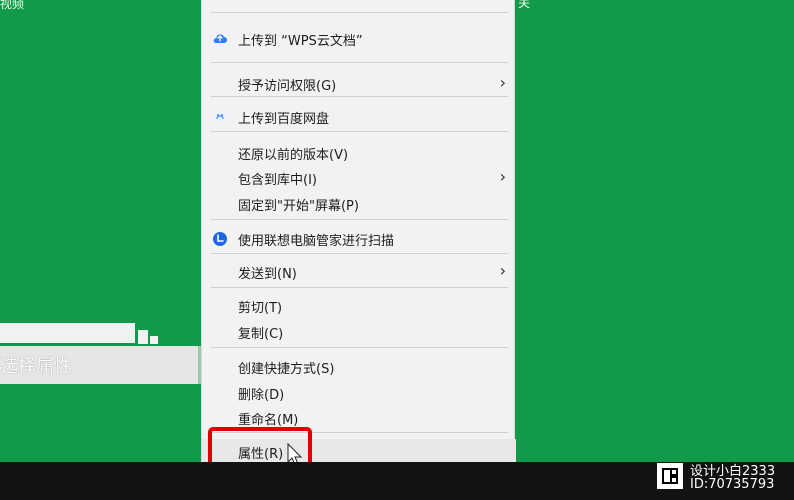  What do you see at coordinates (286, 369) in the screenshot?
I see `menu-item-label: 创建快捷方式(S)` at bounding box center [286, 369].